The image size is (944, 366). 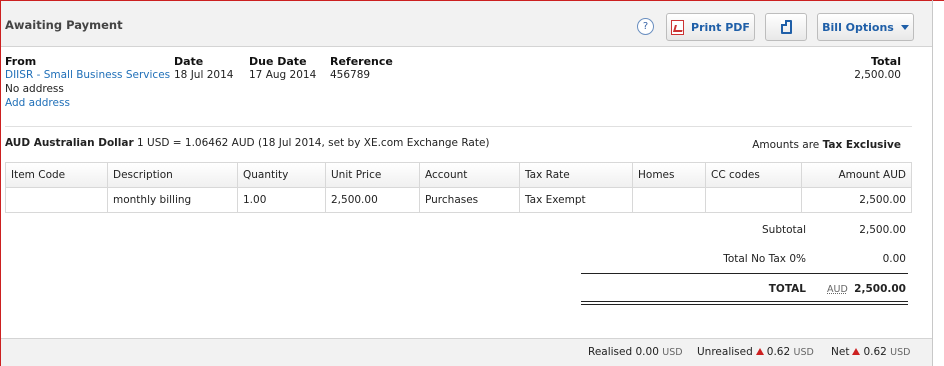 I want to click on grand-total-currency: AUD, so click(x=837, y=289).